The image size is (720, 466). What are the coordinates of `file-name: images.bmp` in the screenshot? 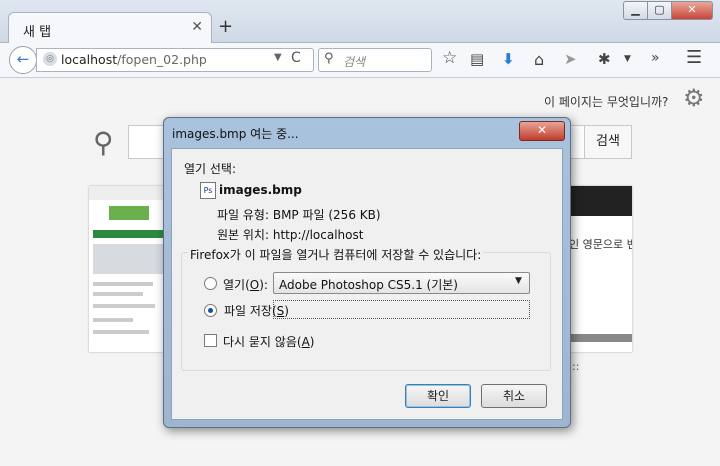 It's located at (260, 190).